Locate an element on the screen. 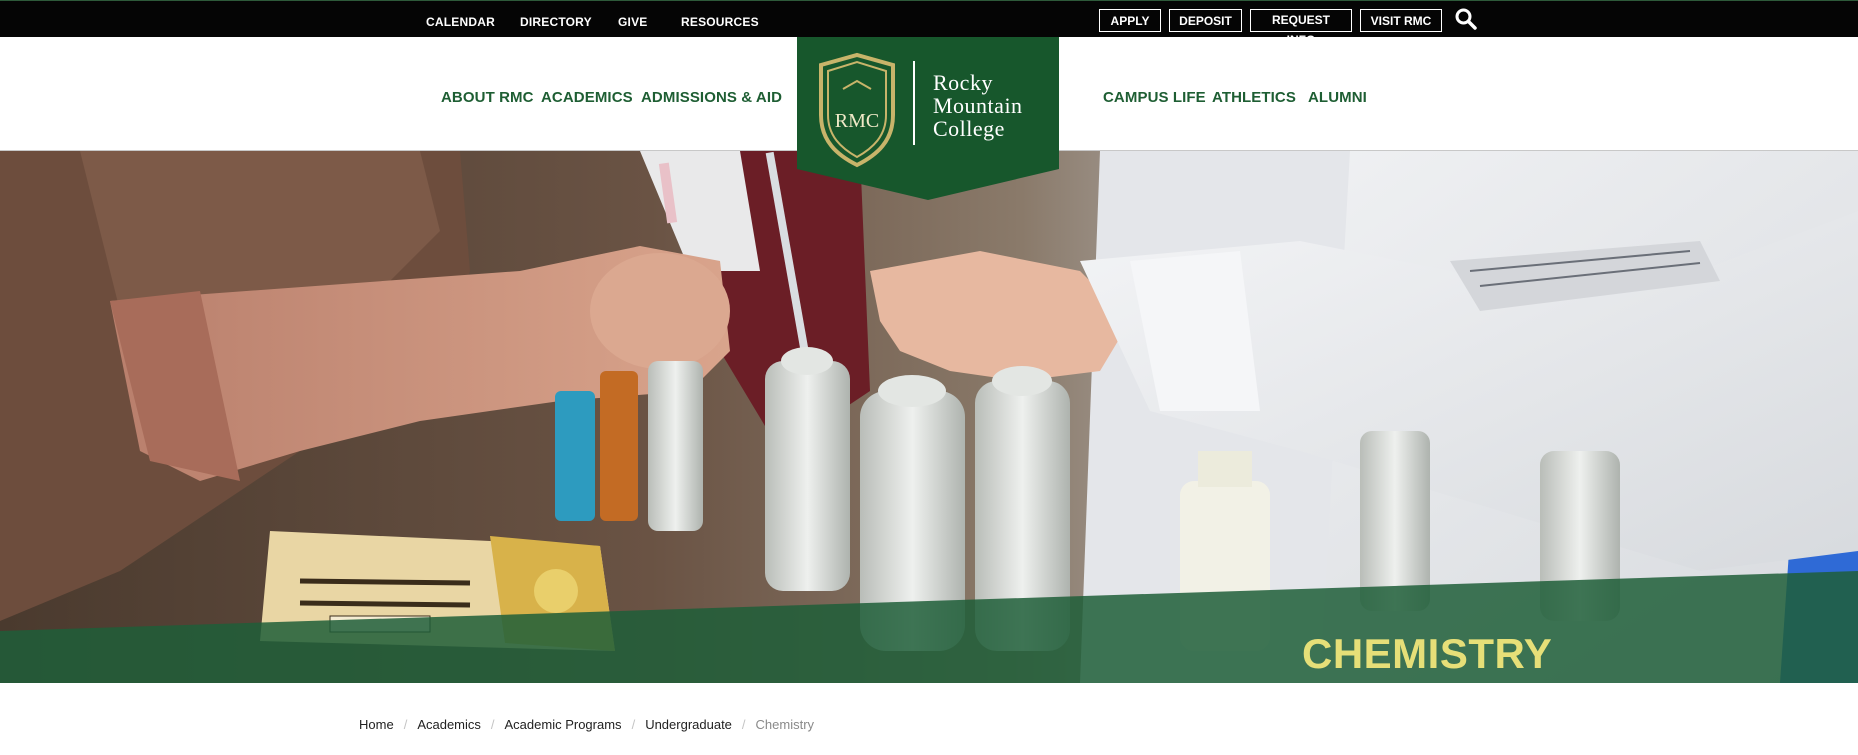  logo-wordmark: Rocky Mountain College is located at coordinates (978, 105).